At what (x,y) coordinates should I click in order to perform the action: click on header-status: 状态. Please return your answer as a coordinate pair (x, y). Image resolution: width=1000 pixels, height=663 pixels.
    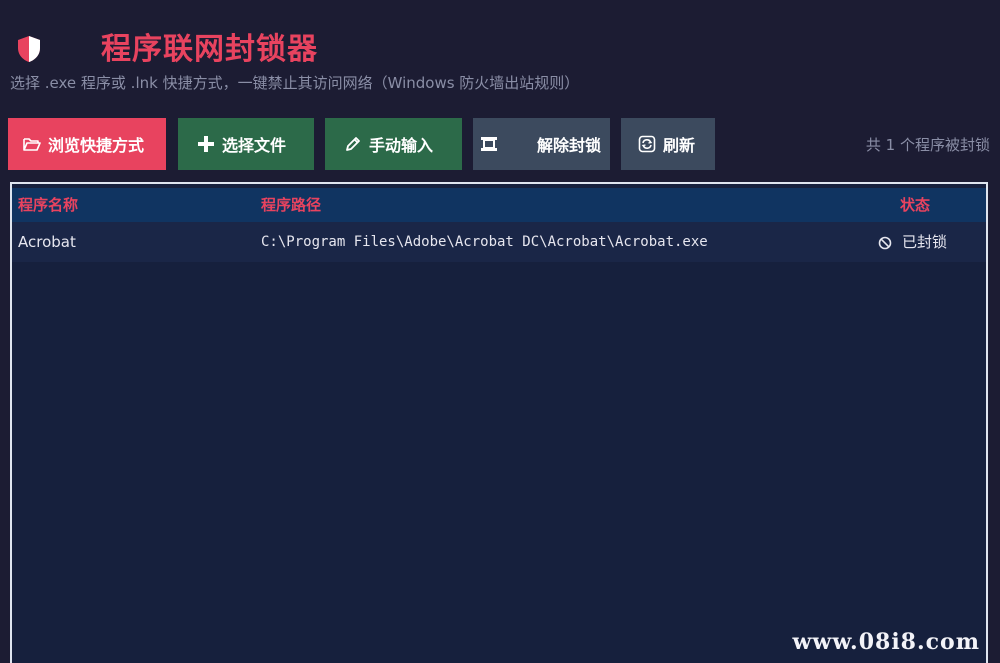
    Looking at the image, I should click on (915, 205).